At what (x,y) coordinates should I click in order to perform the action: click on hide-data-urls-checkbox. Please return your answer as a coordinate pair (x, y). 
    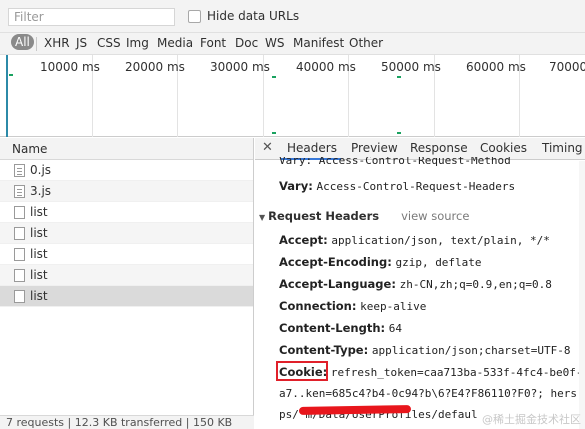
    Looking at the image, I should click on (194, 16).